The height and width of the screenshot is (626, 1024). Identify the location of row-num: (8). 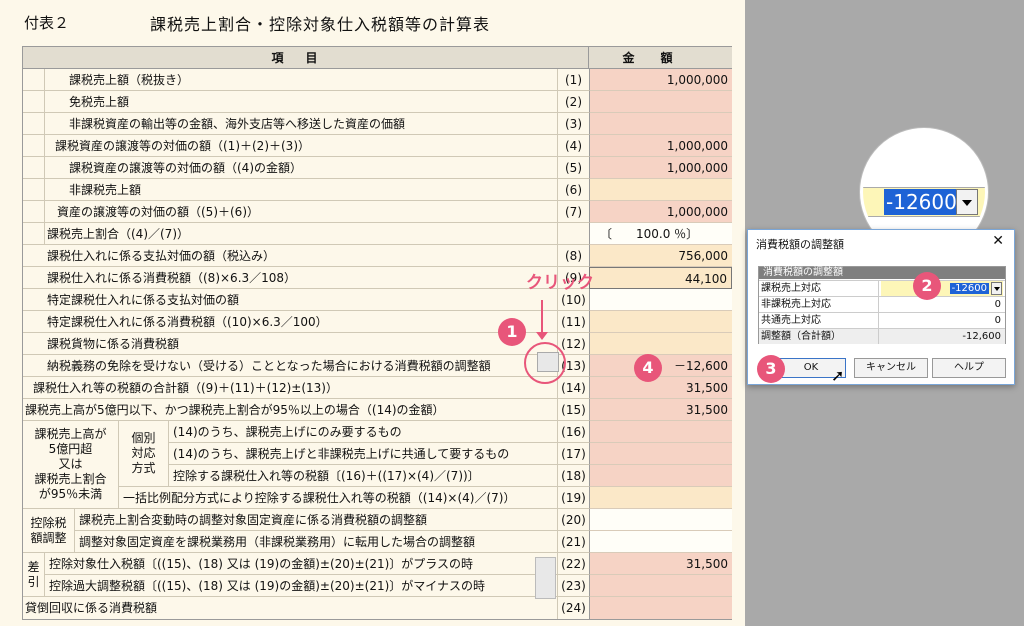
(573, 256).